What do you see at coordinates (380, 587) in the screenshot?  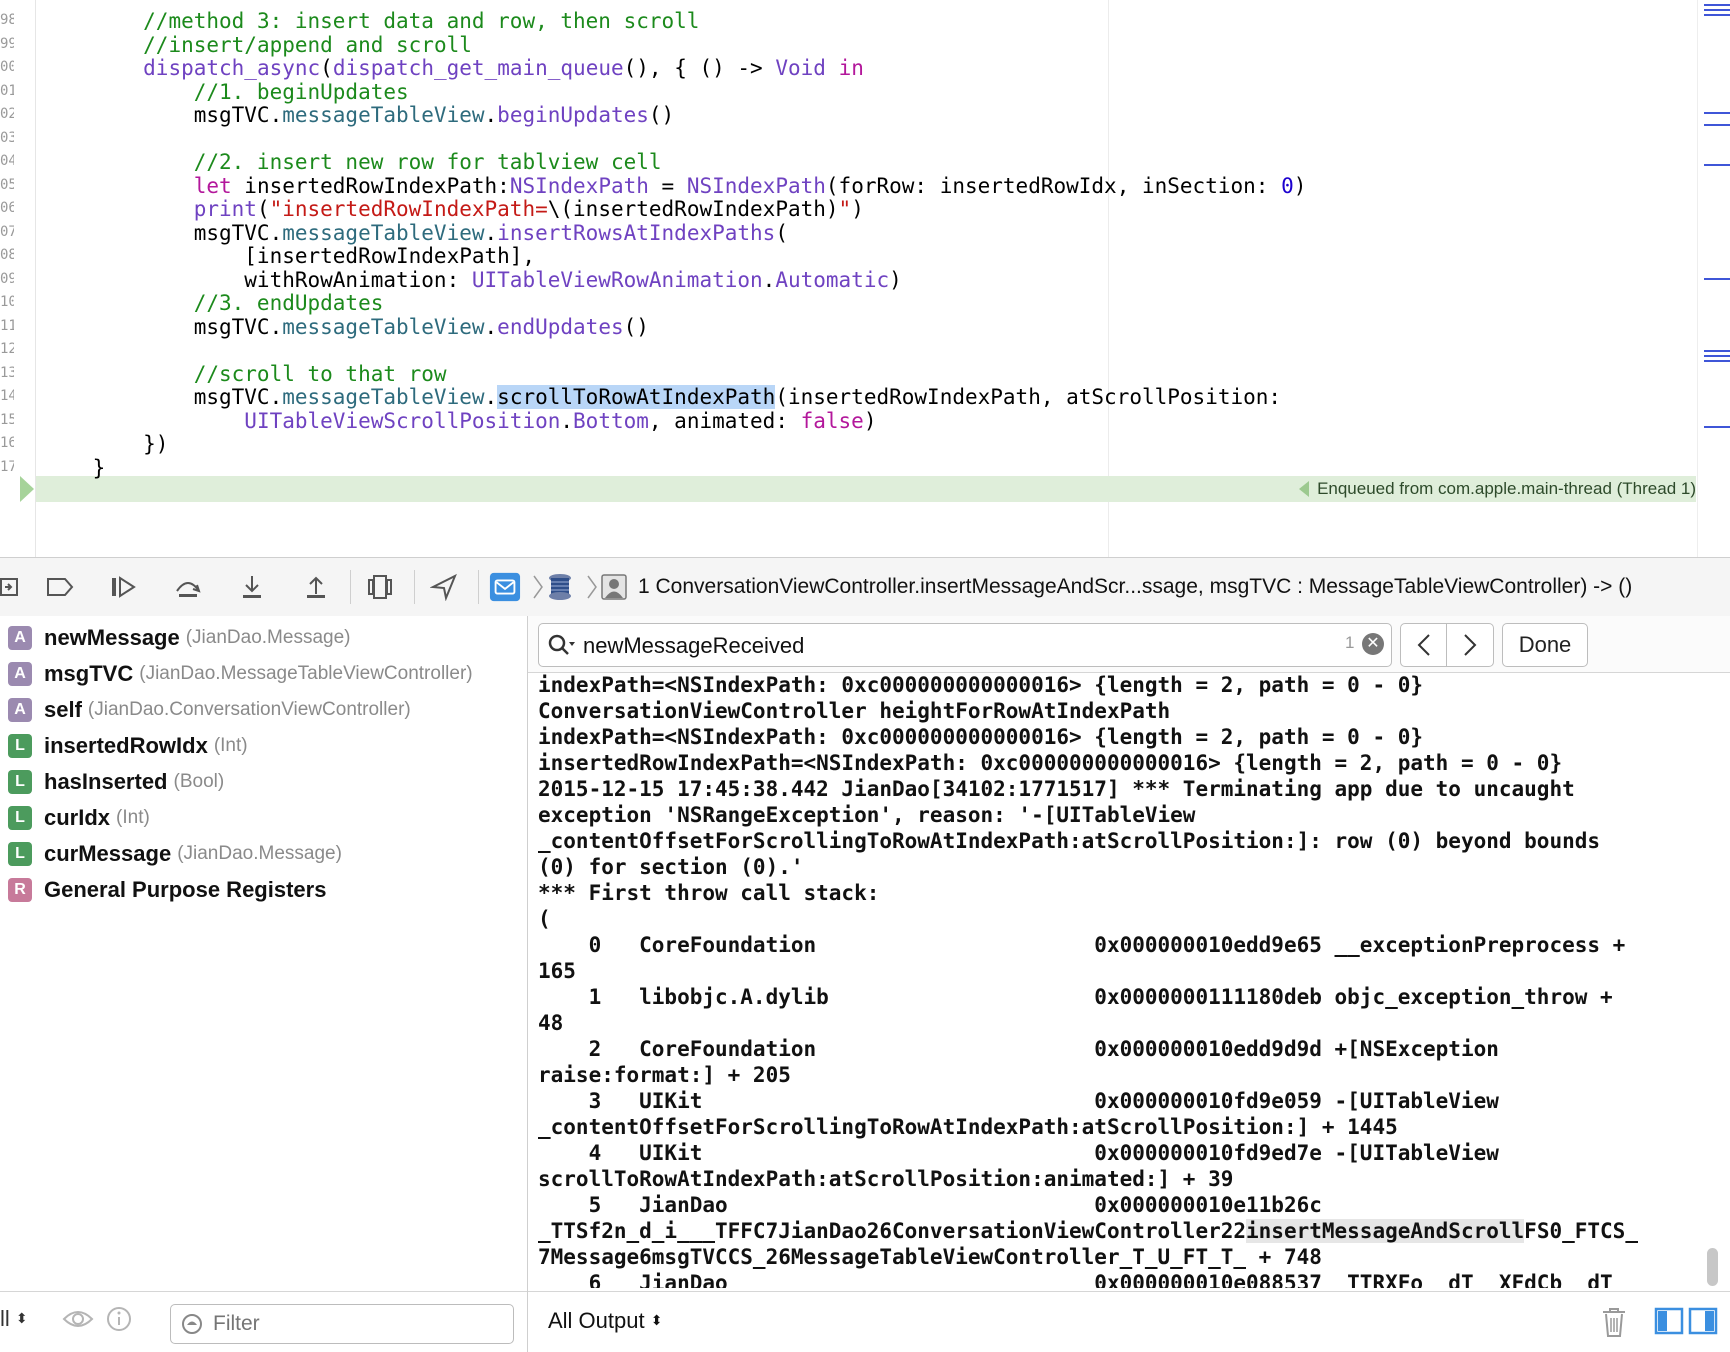 I see `view-hierarchy-icon` at bounding box center [380, 587].